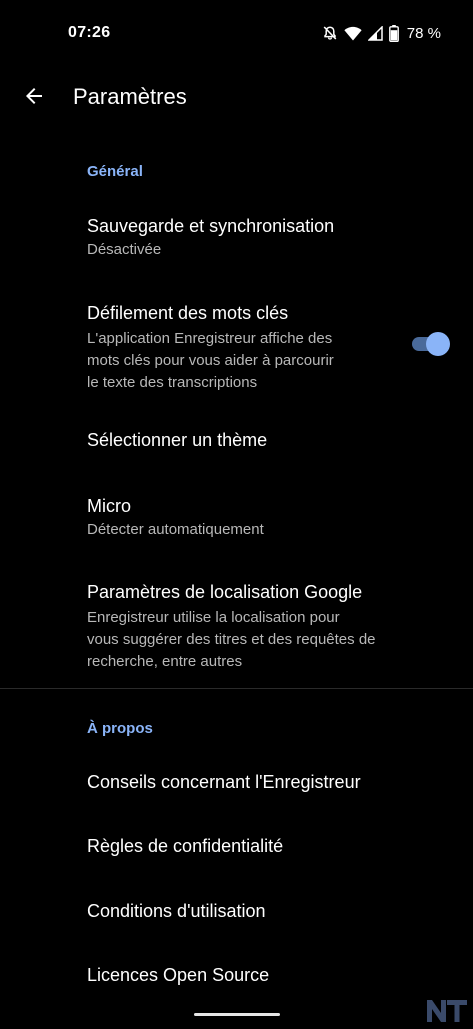 The height and width of the screenshot is (1029, 473). What do you see at coordinates (178, 975) in the screenshot?
I see `setting-title: Licences Open Source` at bounding box center [178, 975].